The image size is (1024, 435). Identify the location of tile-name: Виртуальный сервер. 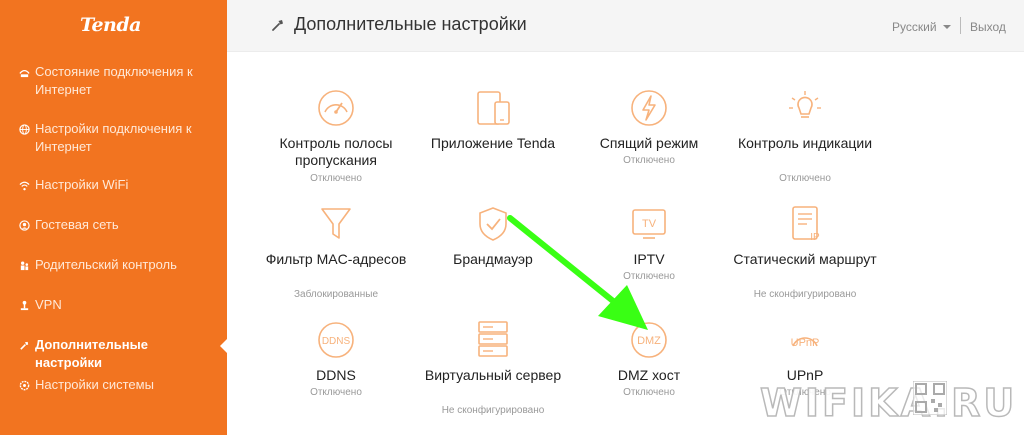
(493, 375).